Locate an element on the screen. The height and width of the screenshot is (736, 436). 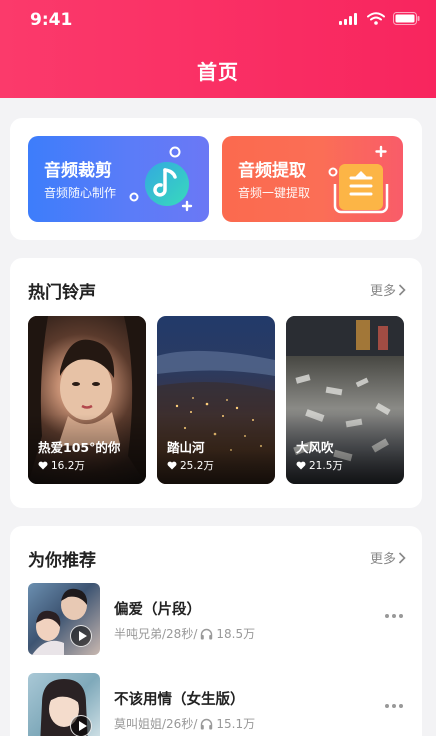
status-icons is located at coordinates (379, 18).